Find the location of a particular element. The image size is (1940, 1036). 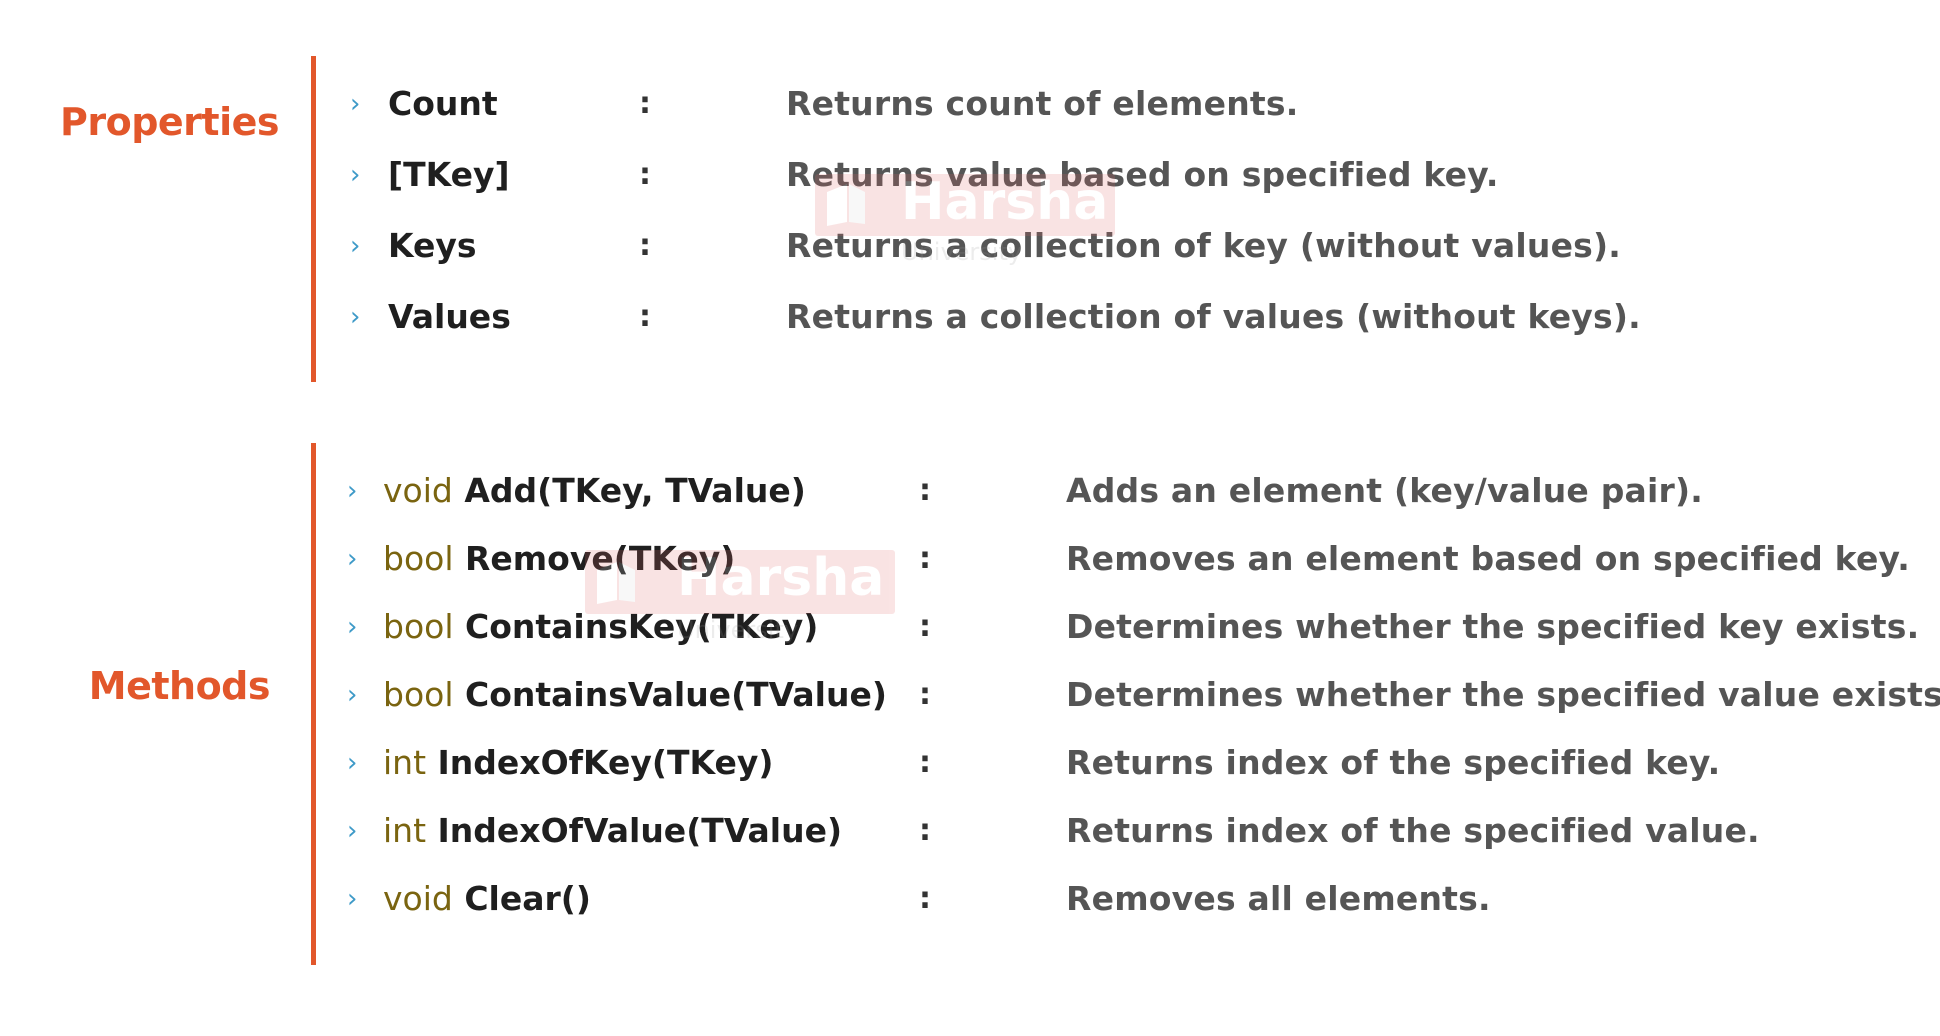

property-name: Values is located at coordinates (449, 316).